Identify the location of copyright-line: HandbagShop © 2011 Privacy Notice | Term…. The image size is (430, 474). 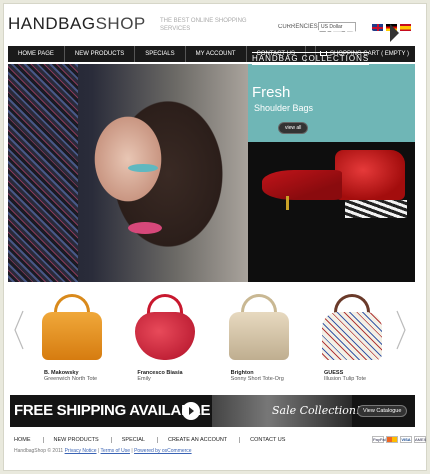
(103, 451).